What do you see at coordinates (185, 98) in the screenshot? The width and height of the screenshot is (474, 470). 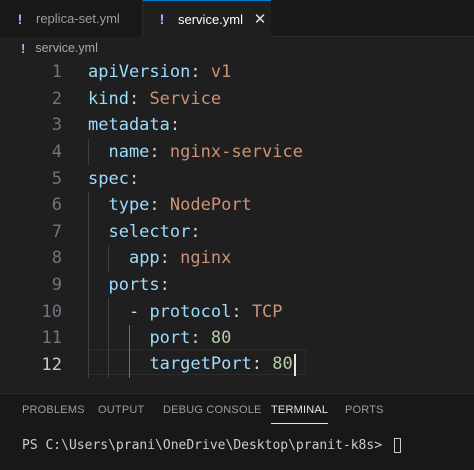 I see `yaml-value: Service` at bounding box center [185, 98].